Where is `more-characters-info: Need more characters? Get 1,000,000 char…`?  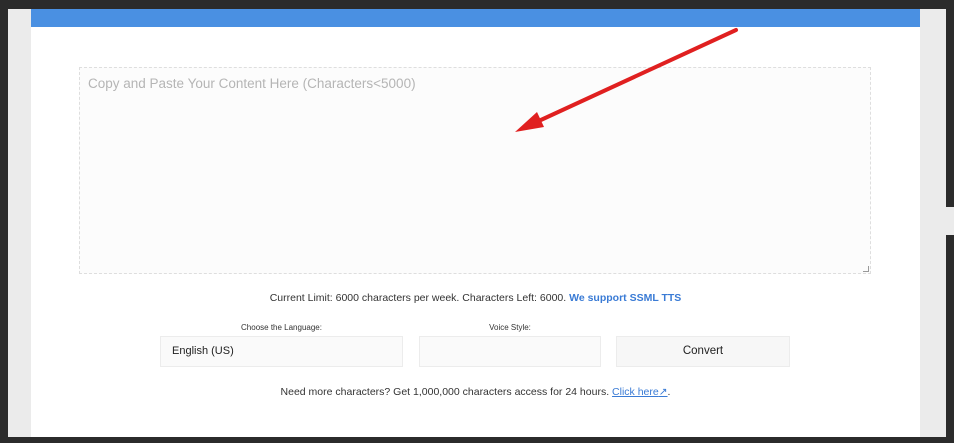
more-characters-info: Need more characters? Get 1,000,000 char… is located at coordinates (475, 392).